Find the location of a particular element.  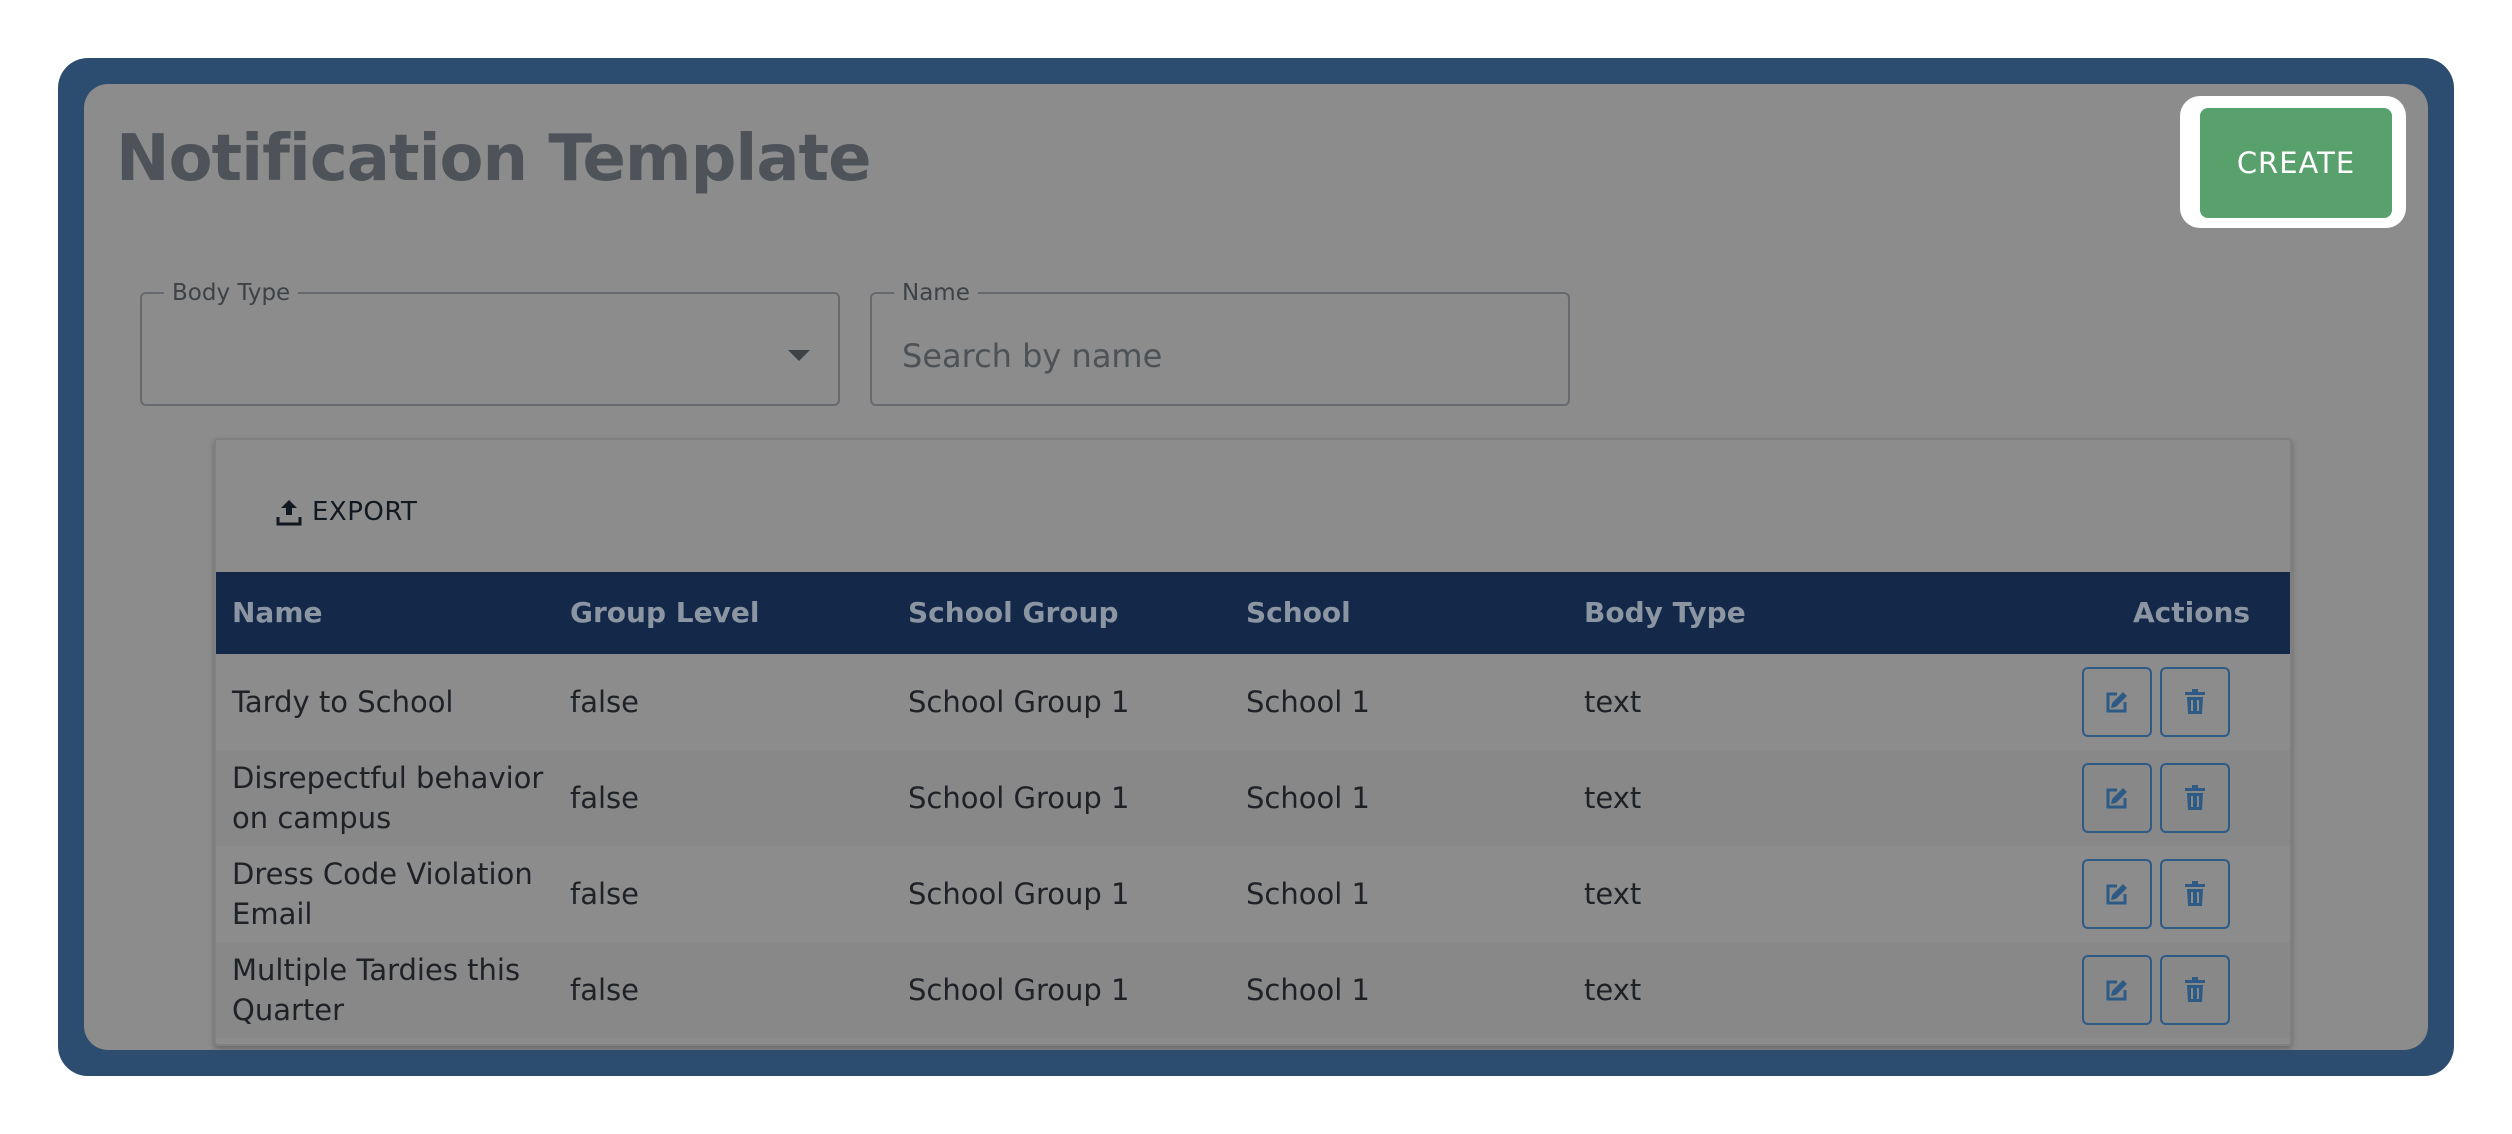

cell-name: Multiple Tardies this Quarter is located at coordinates (376, 990).